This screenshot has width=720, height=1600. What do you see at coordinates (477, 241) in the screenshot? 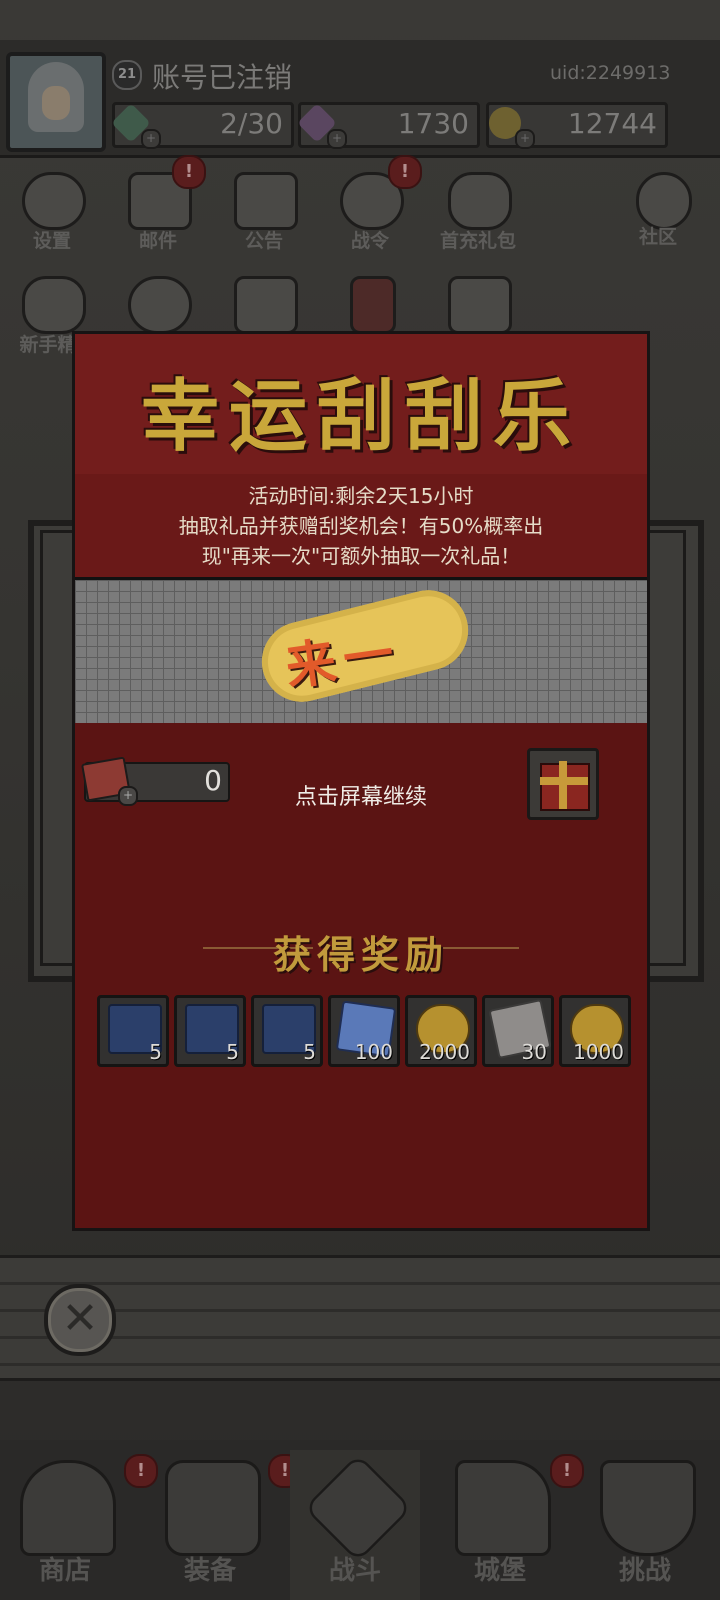
I see `menu-label: 首充礼包` at bounding box center [477, 241].